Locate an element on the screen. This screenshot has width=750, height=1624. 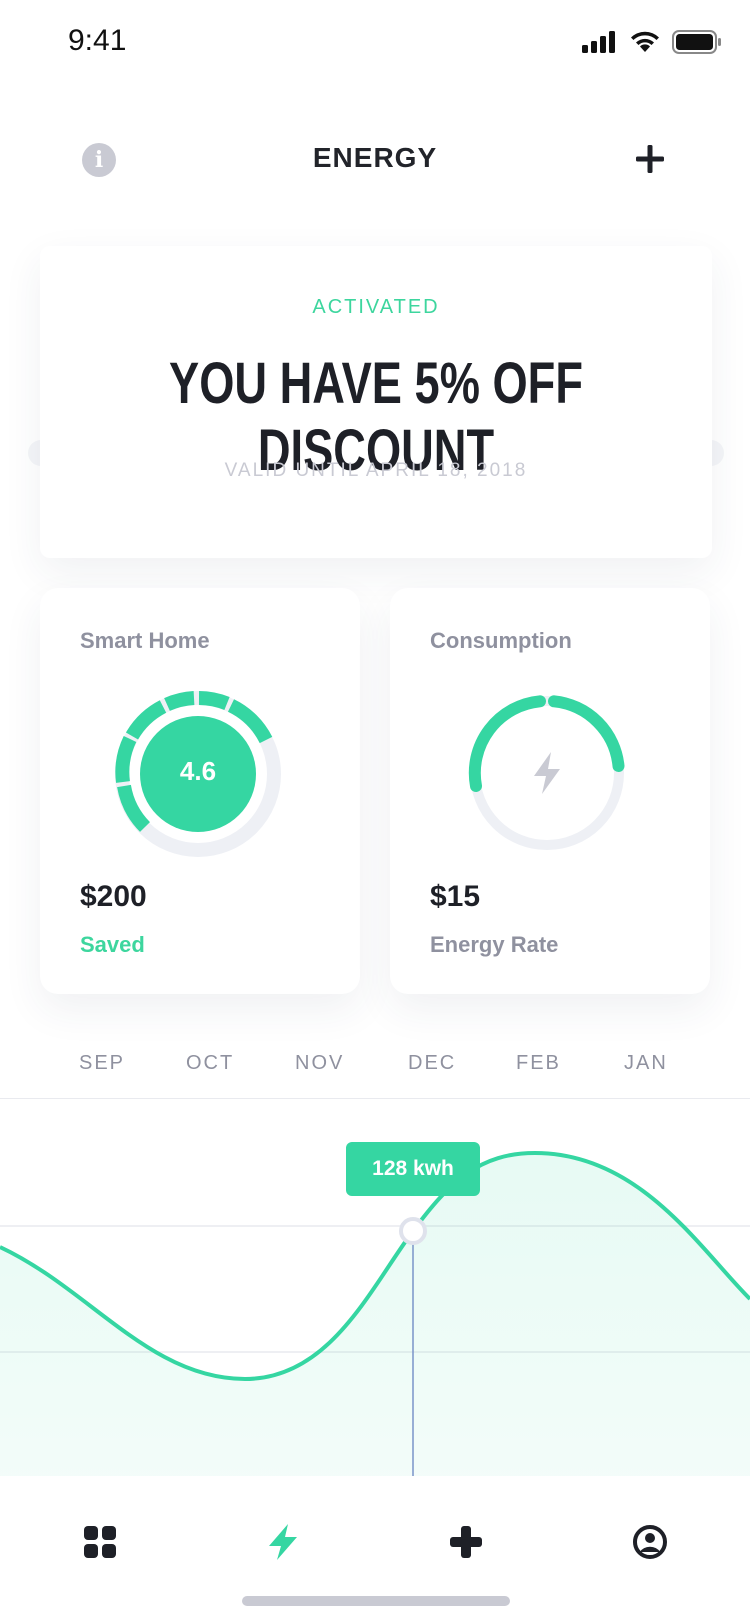
promo-status: ACTIVATED is located at coordinates (376, 307).